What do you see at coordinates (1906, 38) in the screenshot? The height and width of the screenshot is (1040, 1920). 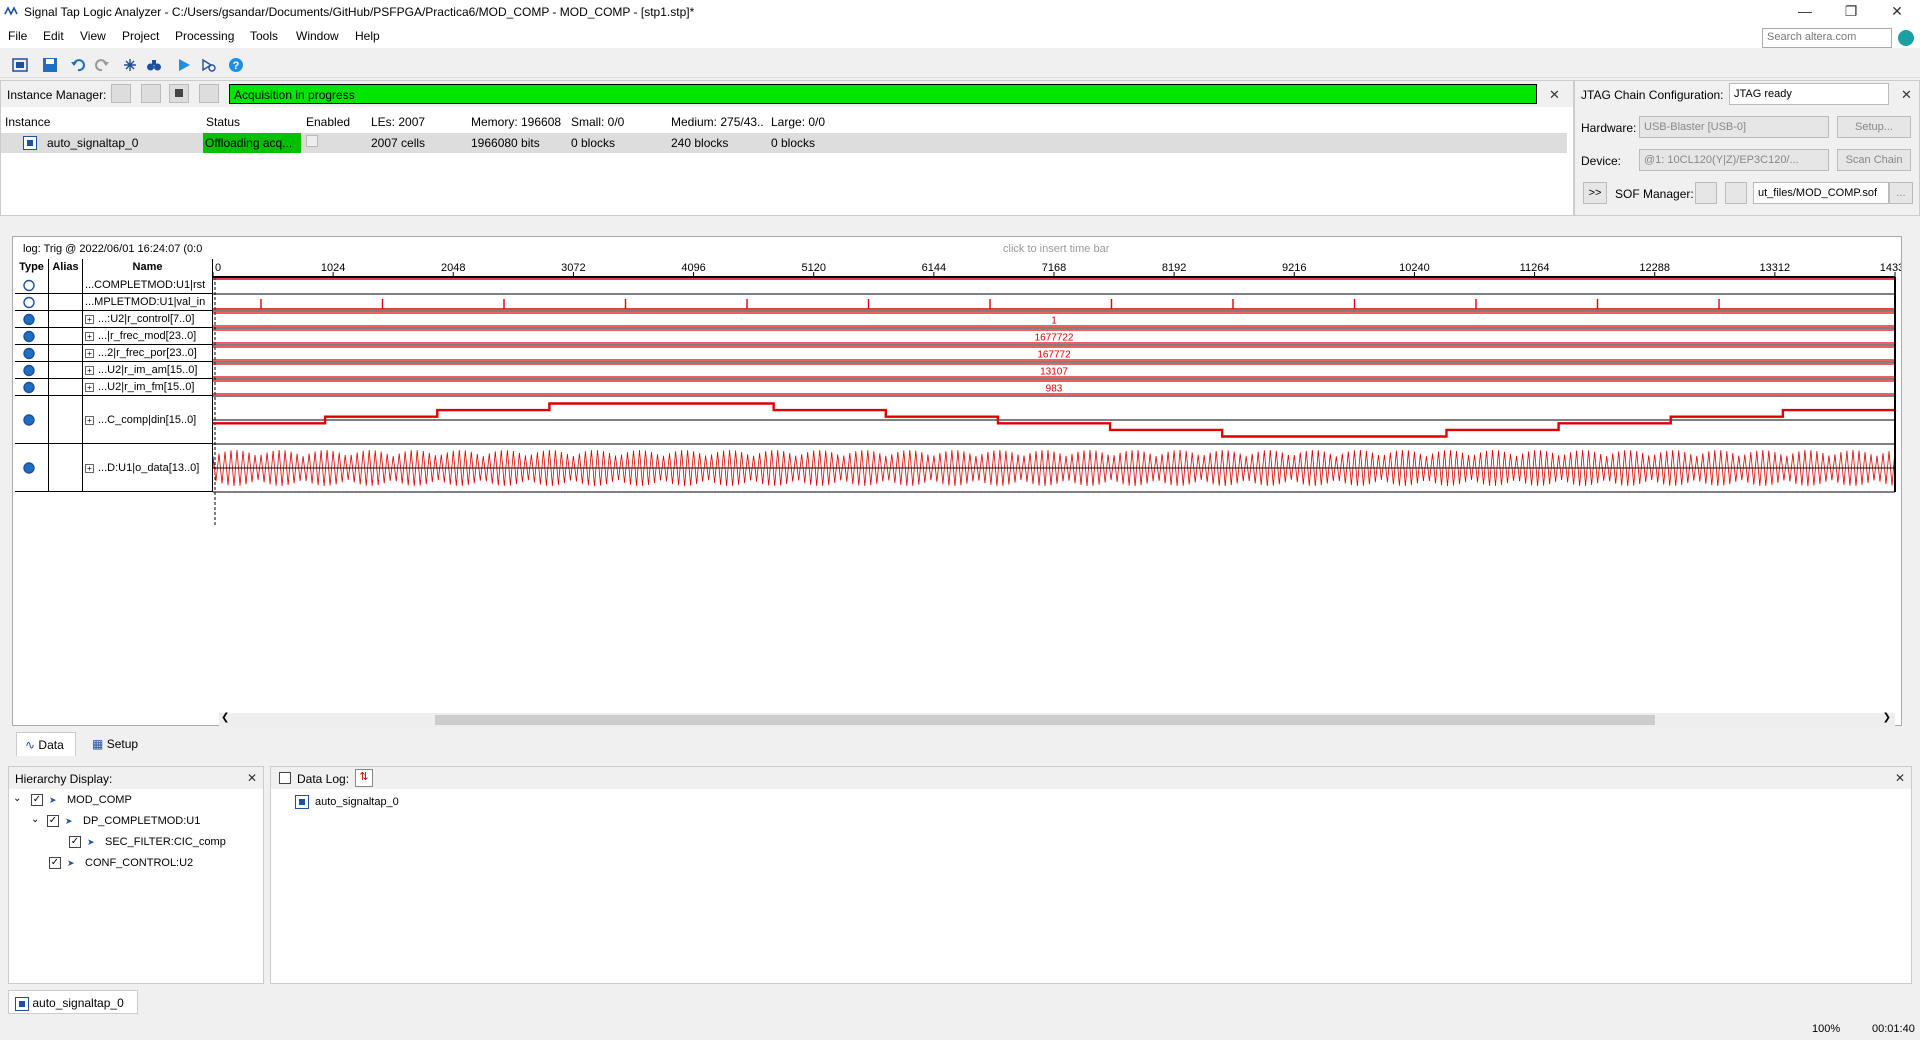 I see `globe-icon` at bounding box center [1906, 38].